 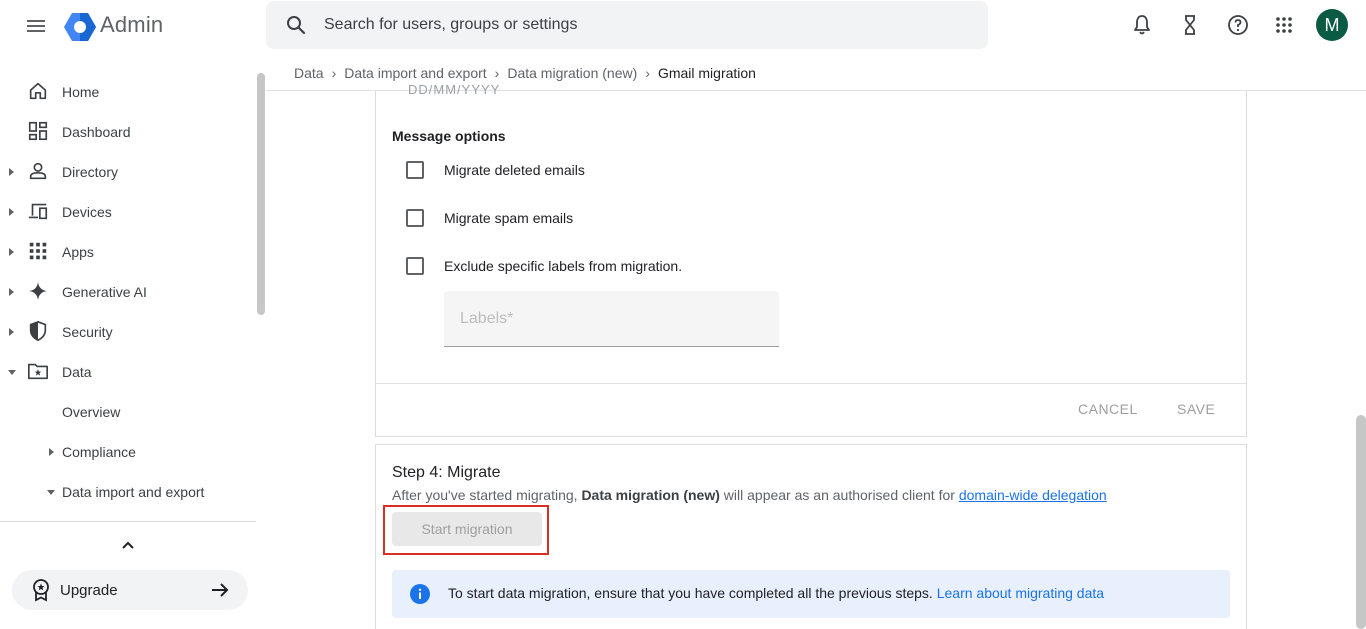 I want to click on sidebar-item-label: Devices, so click(x=87, y=212).